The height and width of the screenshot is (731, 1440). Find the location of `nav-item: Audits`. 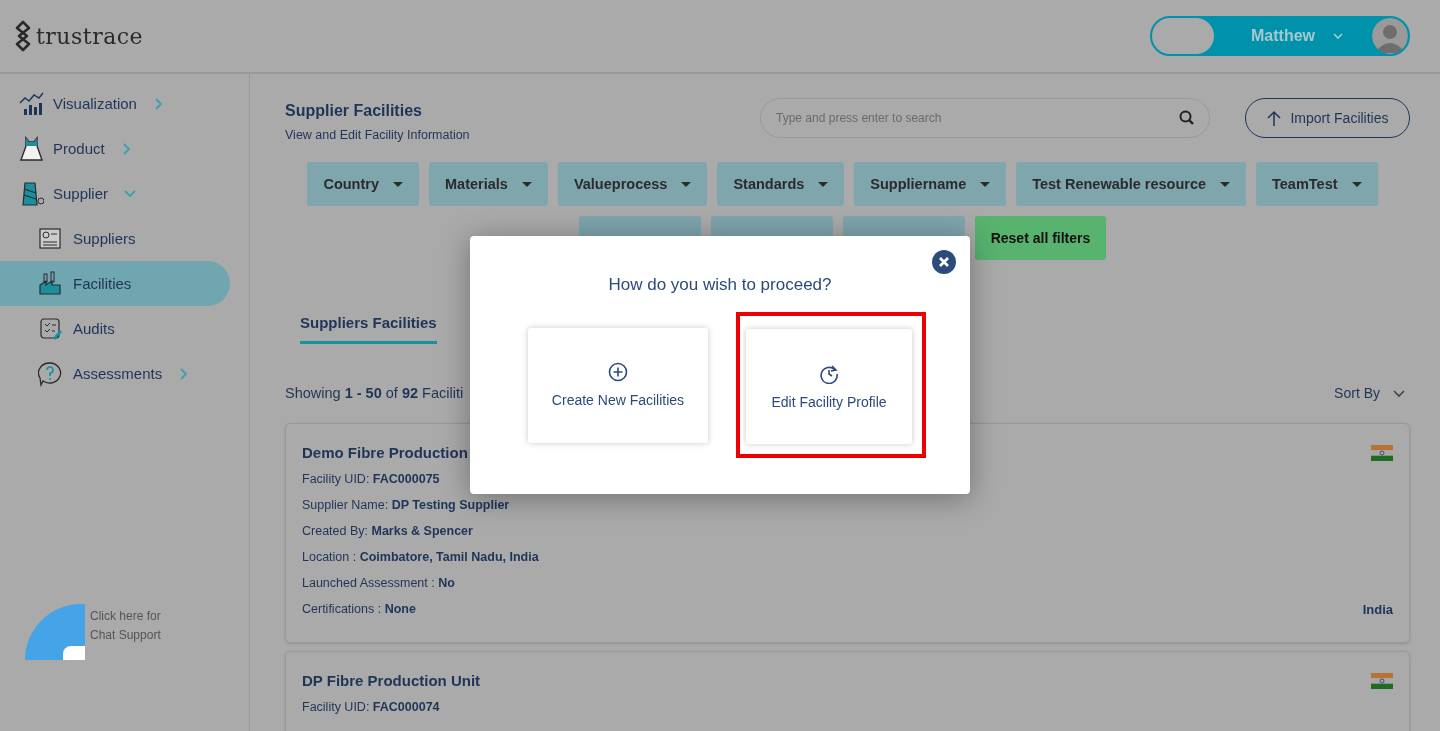

nav-item: Audits is located at coordinates (115, 328).